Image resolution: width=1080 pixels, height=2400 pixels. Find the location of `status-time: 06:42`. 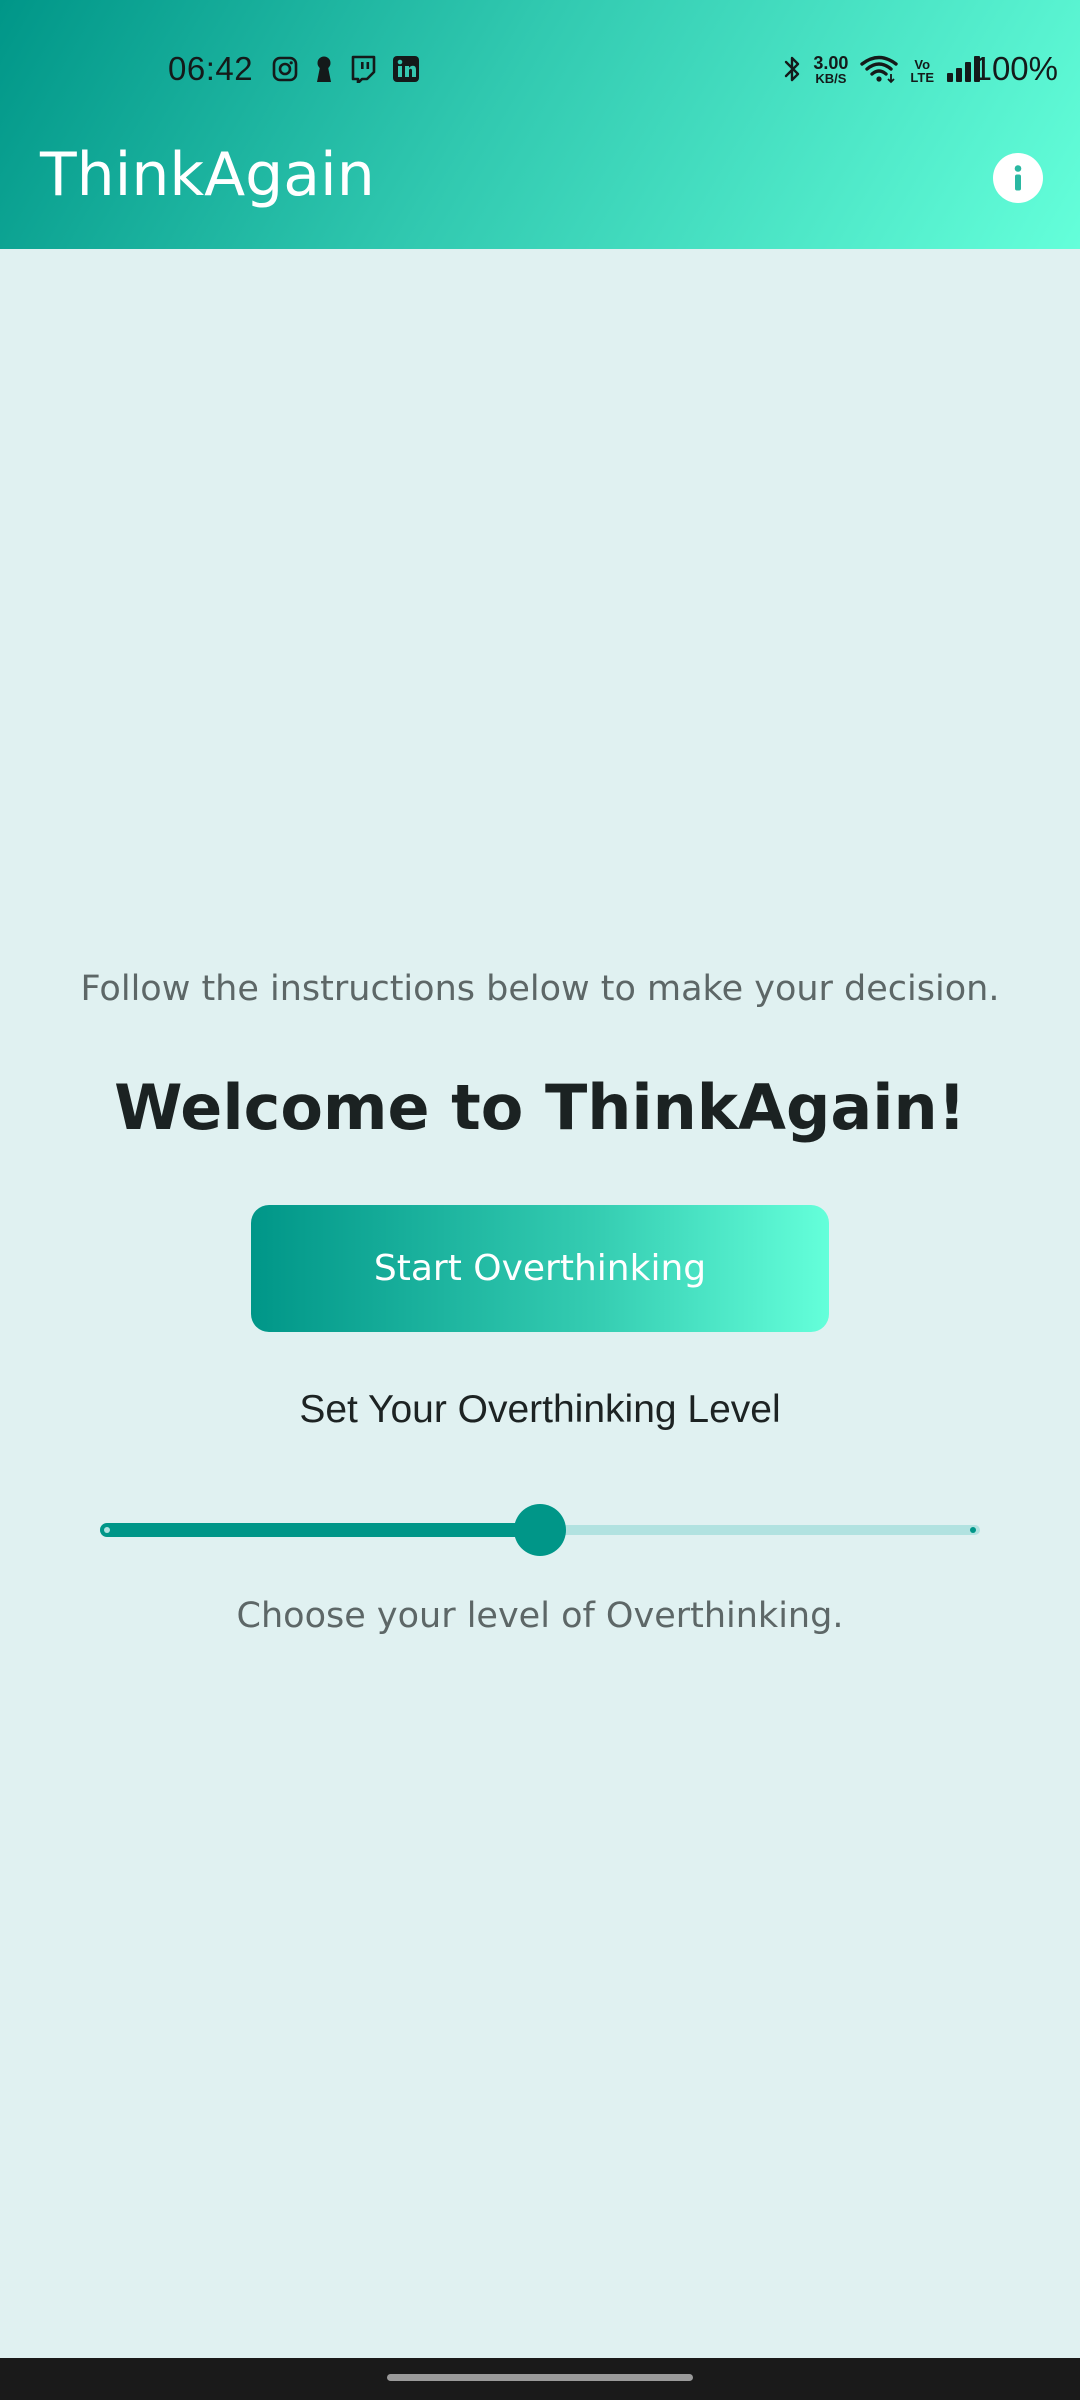

status-time: 06:42 is located at coordinates (211, 68).